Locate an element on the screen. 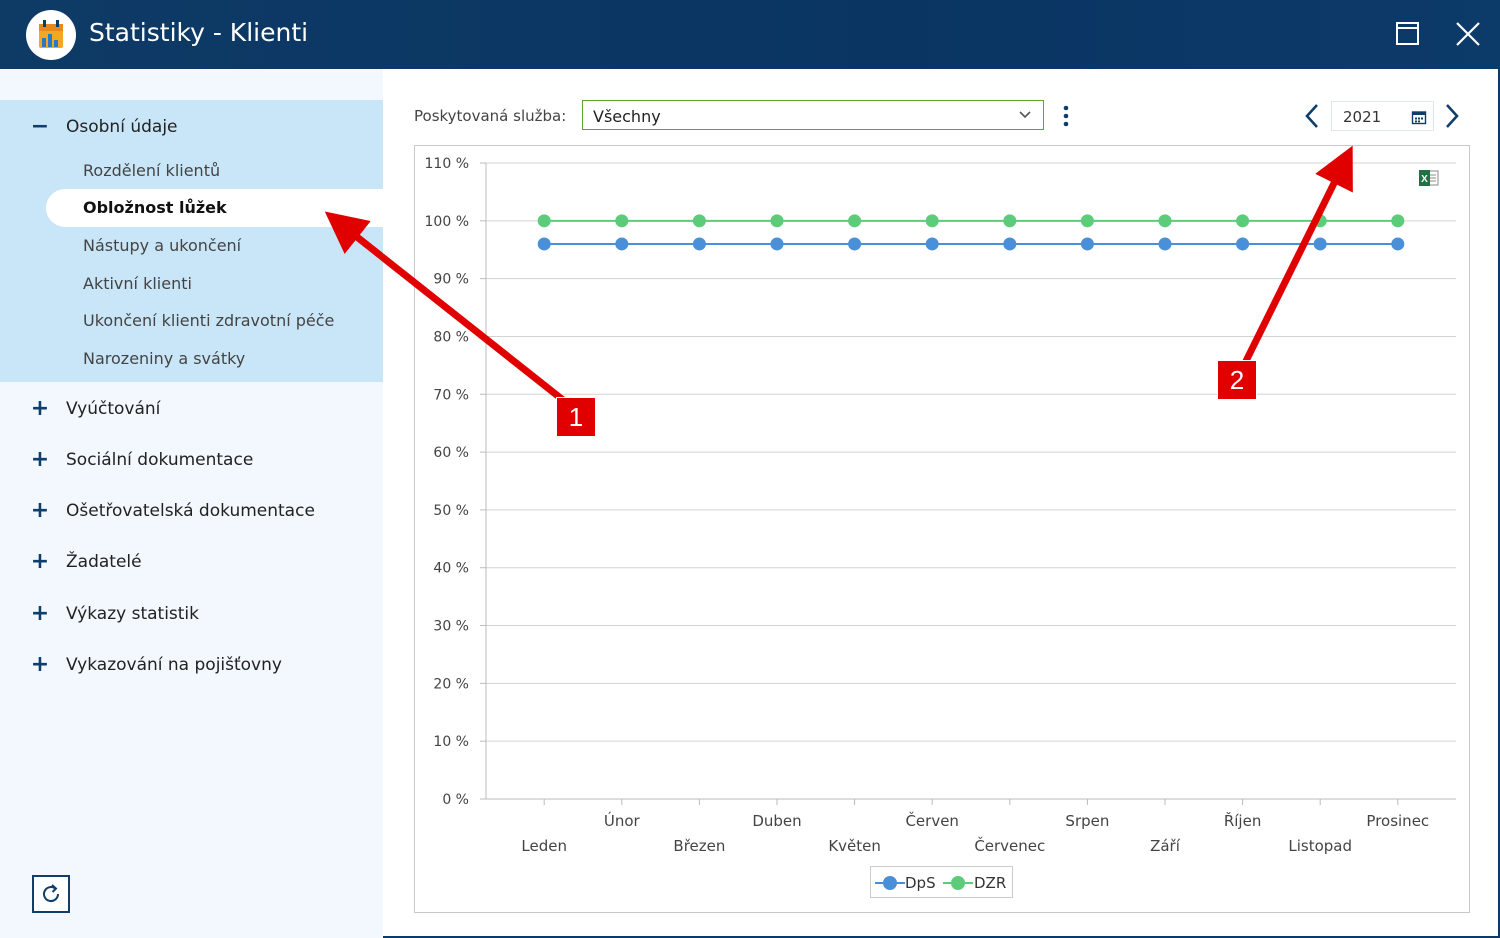 The image size is (1500, 938). sidebar-group-vykazy-statistik: + Výkazy statistik is located at coordinates (191, 614).